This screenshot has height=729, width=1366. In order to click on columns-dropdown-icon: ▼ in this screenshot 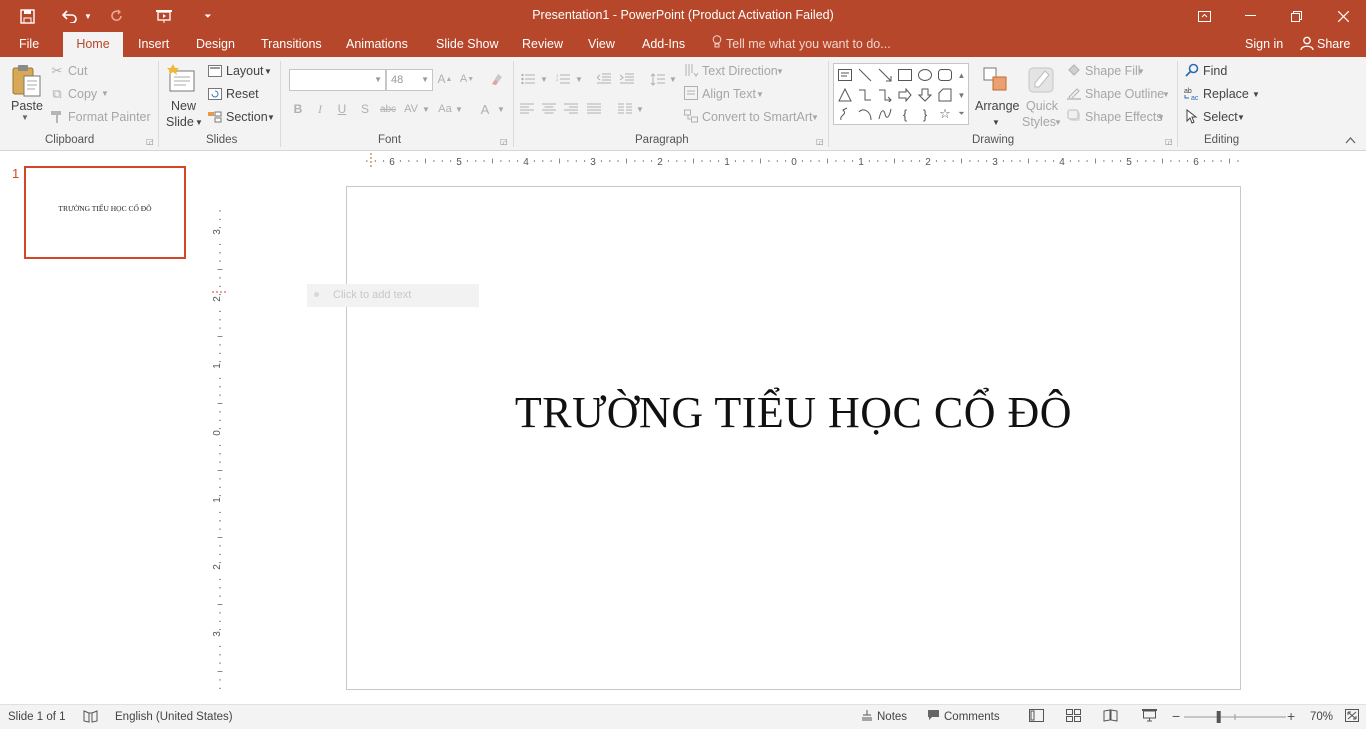, I will do `click(640, 109)`.